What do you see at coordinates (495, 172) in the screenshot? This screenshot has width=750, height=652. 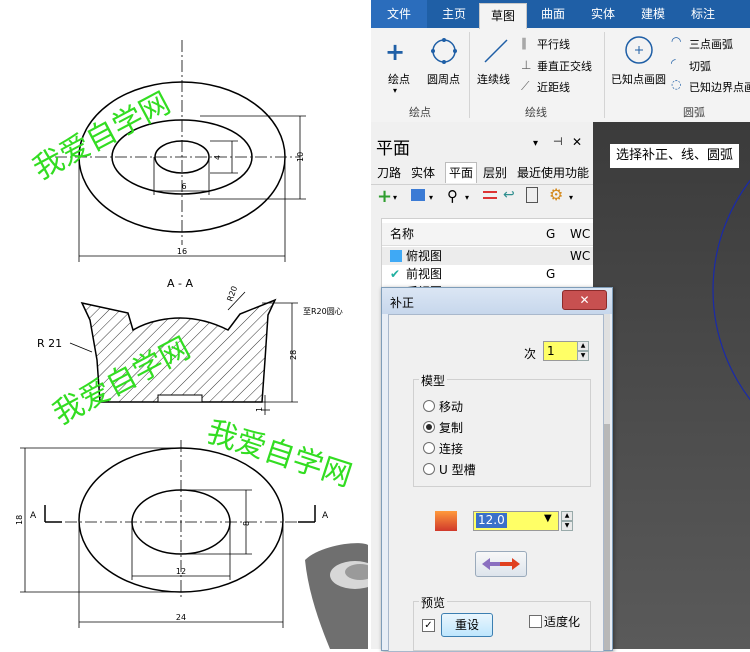 I see `panel-tab-levels: 层别` at bounding box center [495, 172].